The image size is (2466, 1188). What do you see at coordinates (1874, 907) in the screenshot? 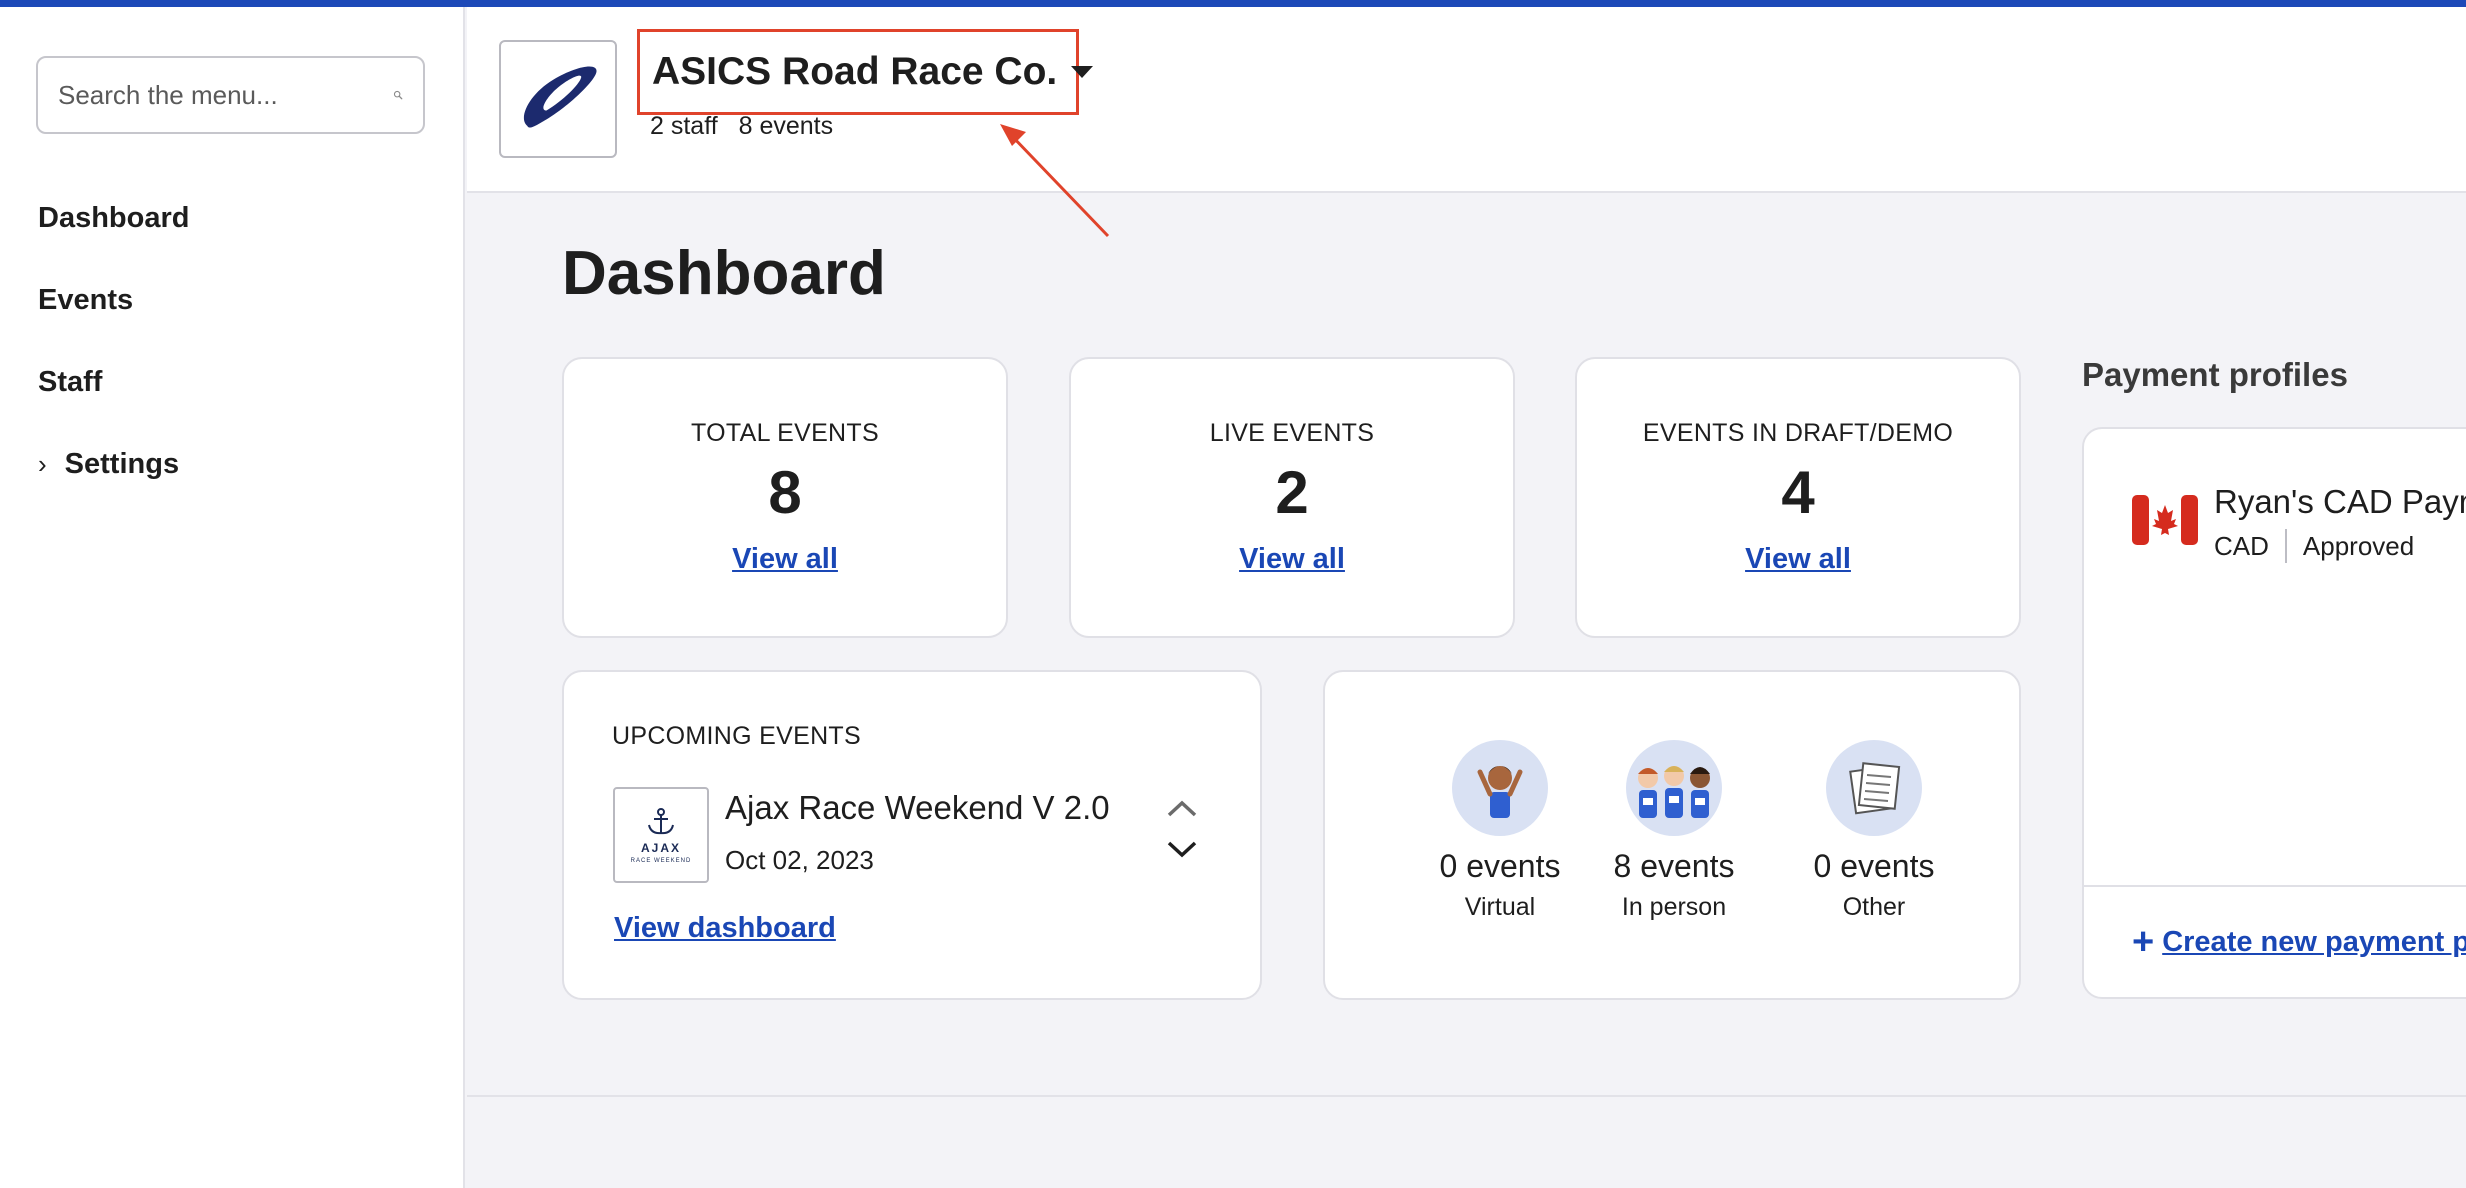
I see `event-type-label: Other` at bounding box center [1874, 907].